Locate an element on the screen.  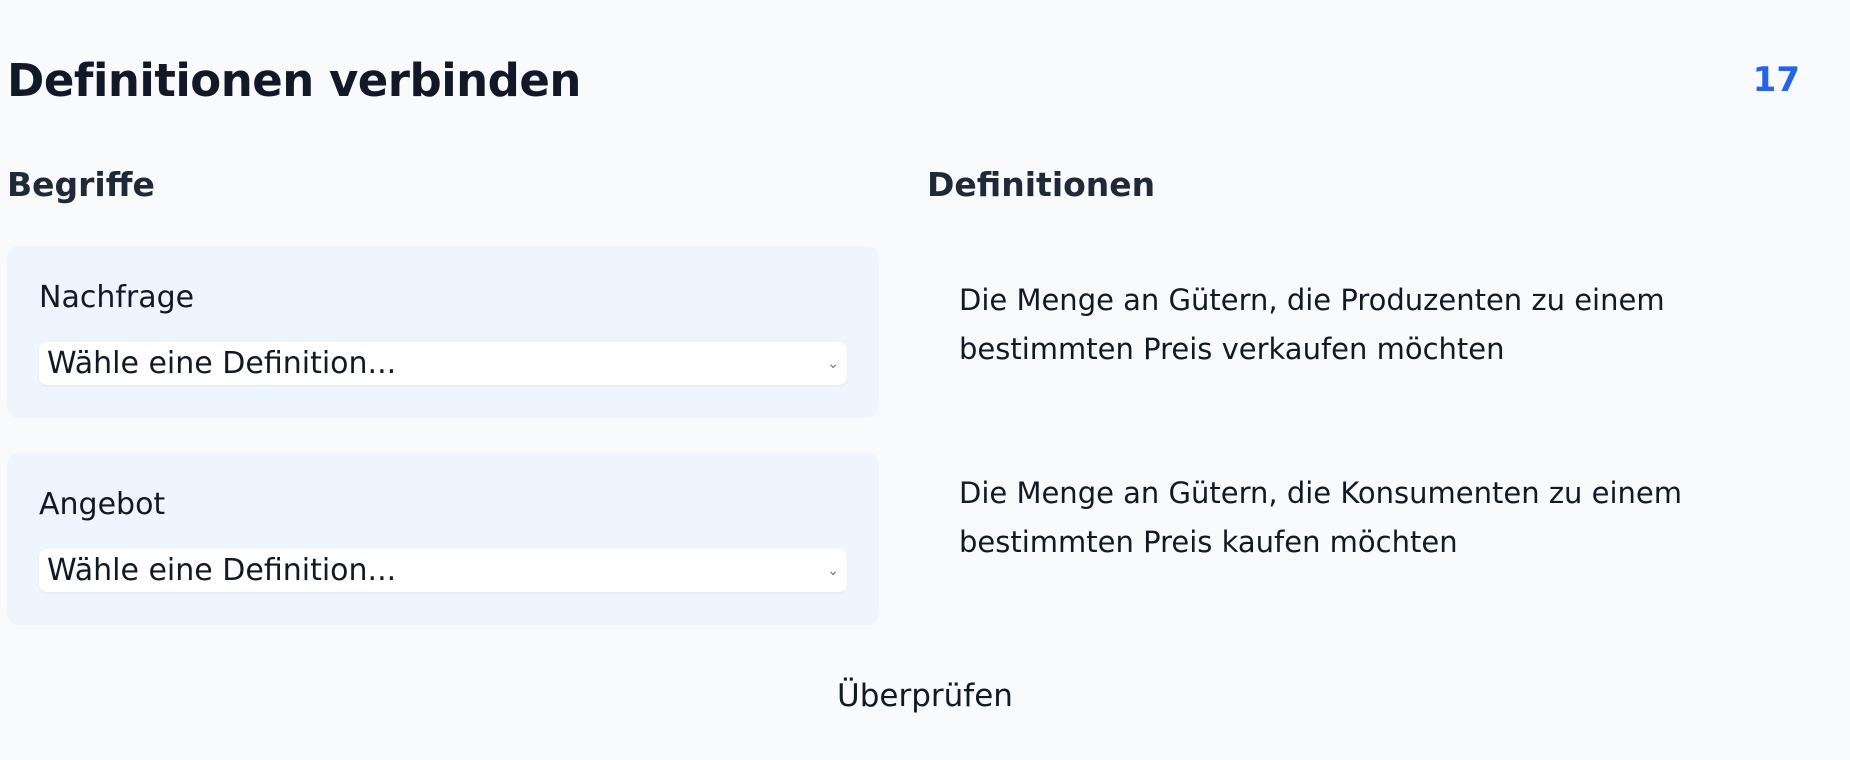
terms-heading: Begriffe is located at coordinates (81, 184).